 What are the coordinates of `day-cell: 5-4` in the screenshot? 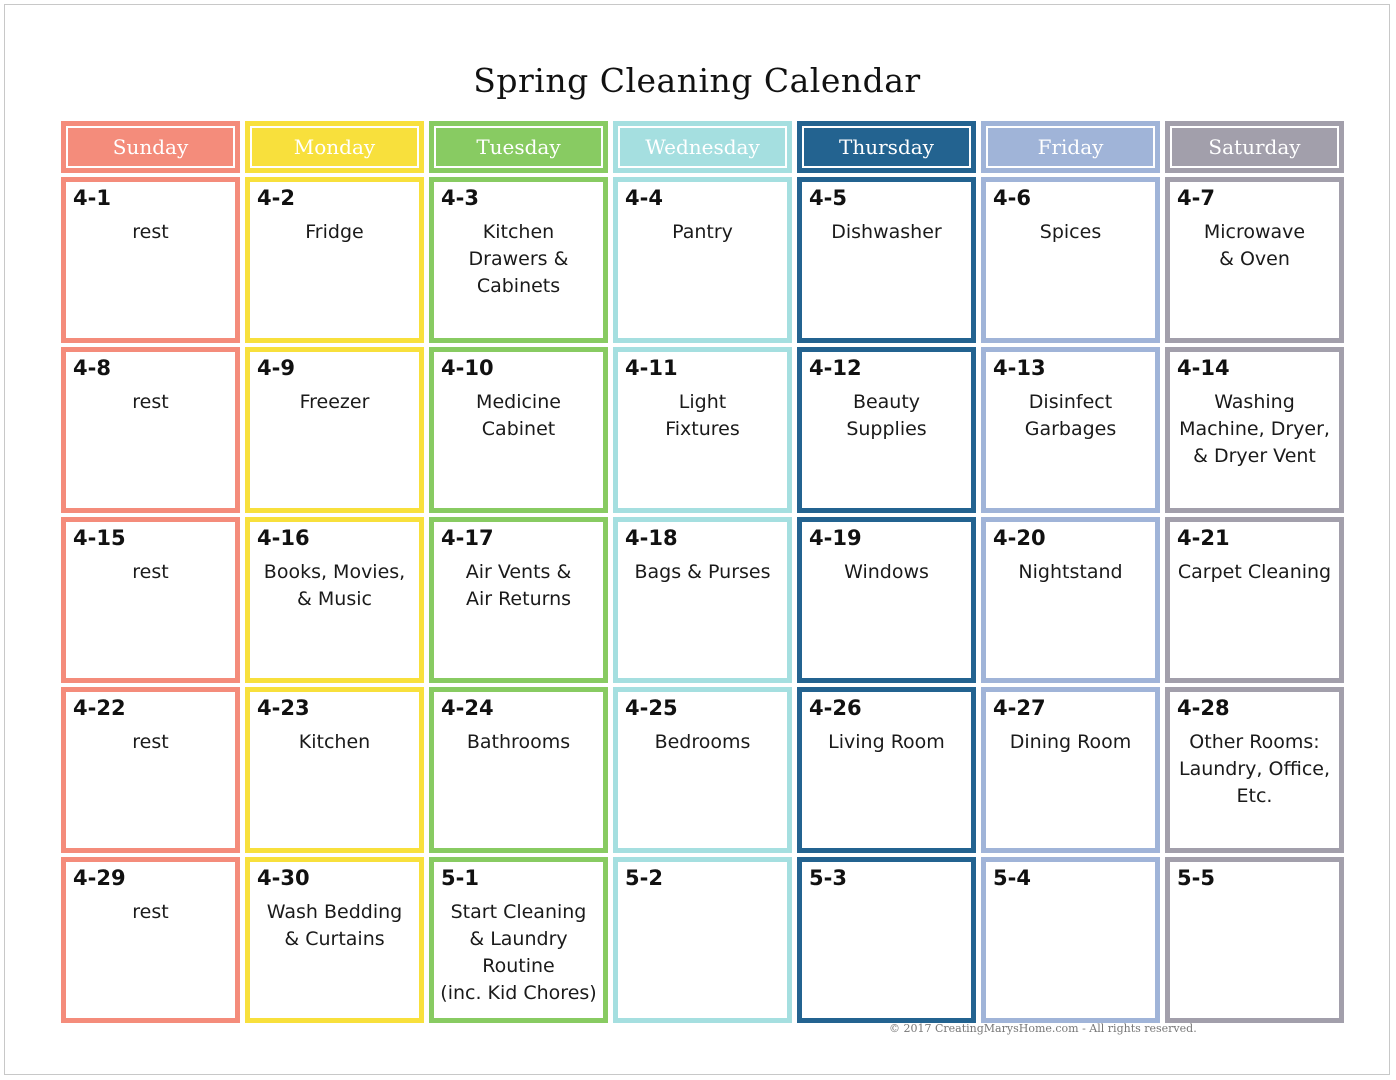 It's located at (1070, 940).